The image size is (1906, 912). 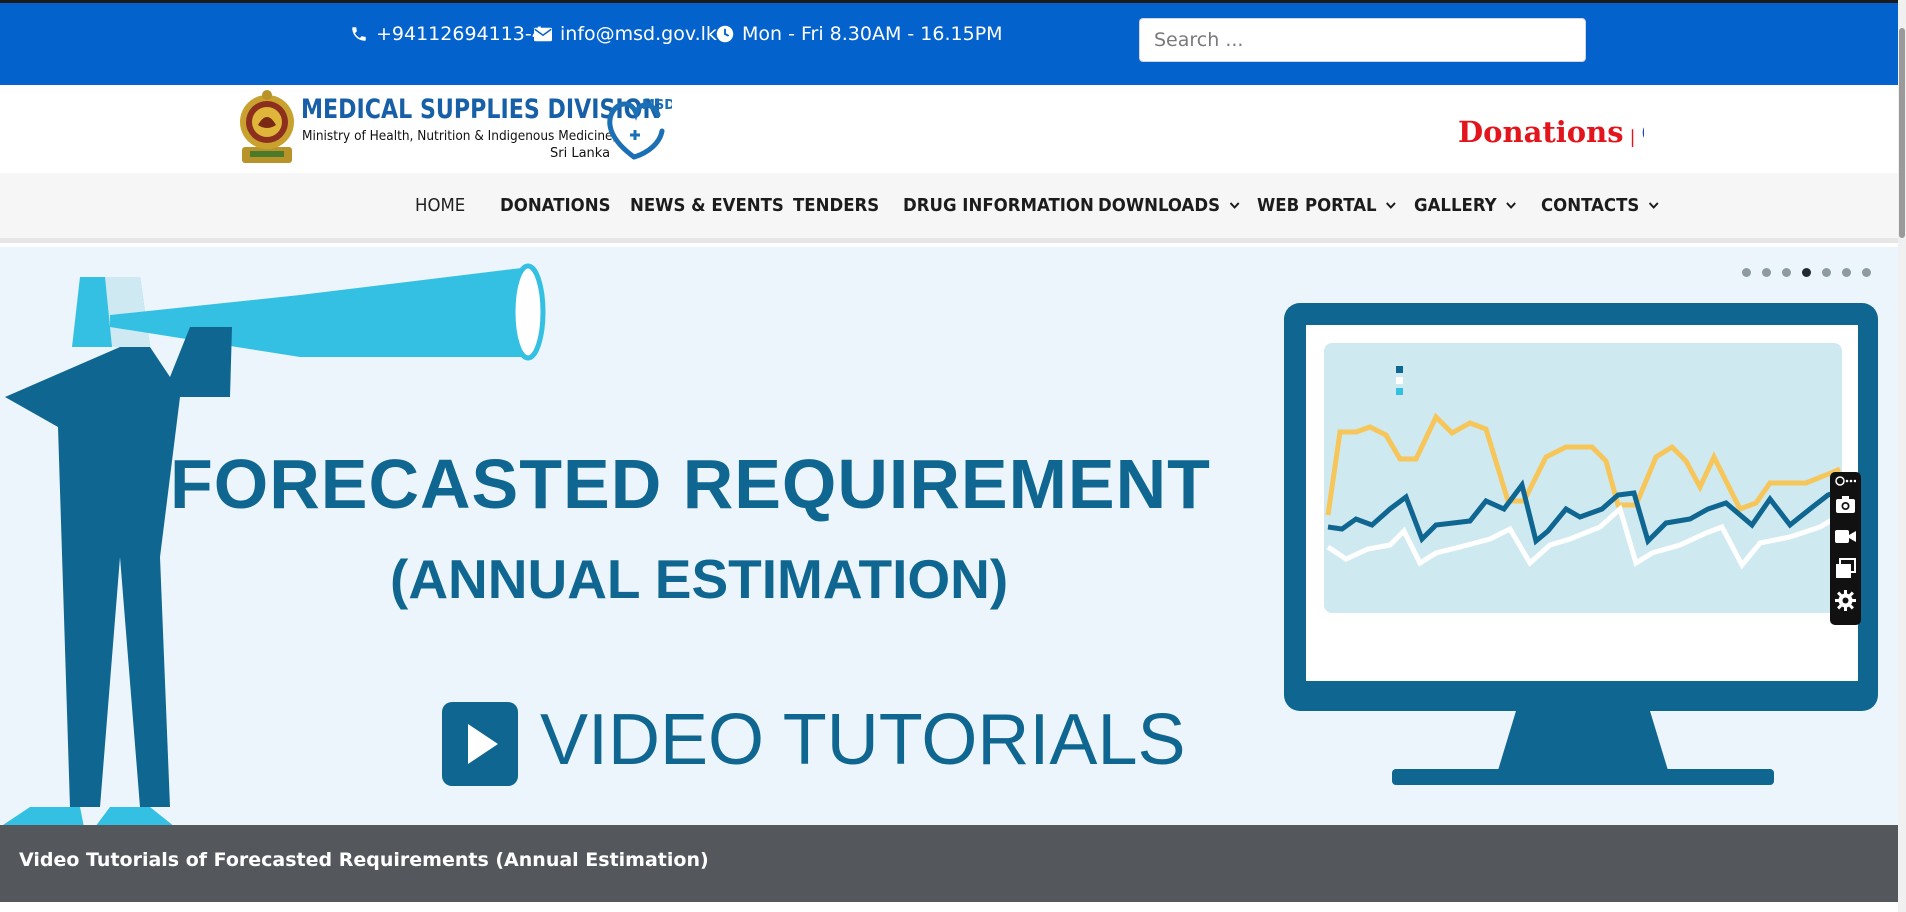 I want to click on announcement-marquee: Donations| C, so click(x=1551, y=135).